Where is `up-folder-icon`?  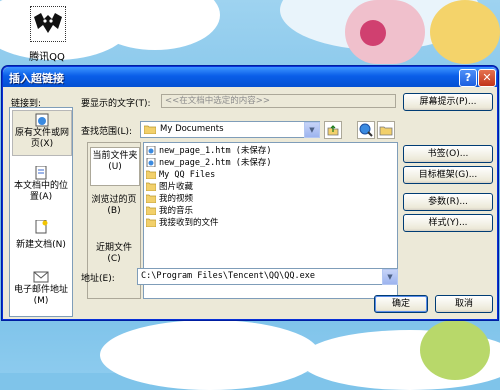 up-folder-icon is located at coordinates (333, 130).